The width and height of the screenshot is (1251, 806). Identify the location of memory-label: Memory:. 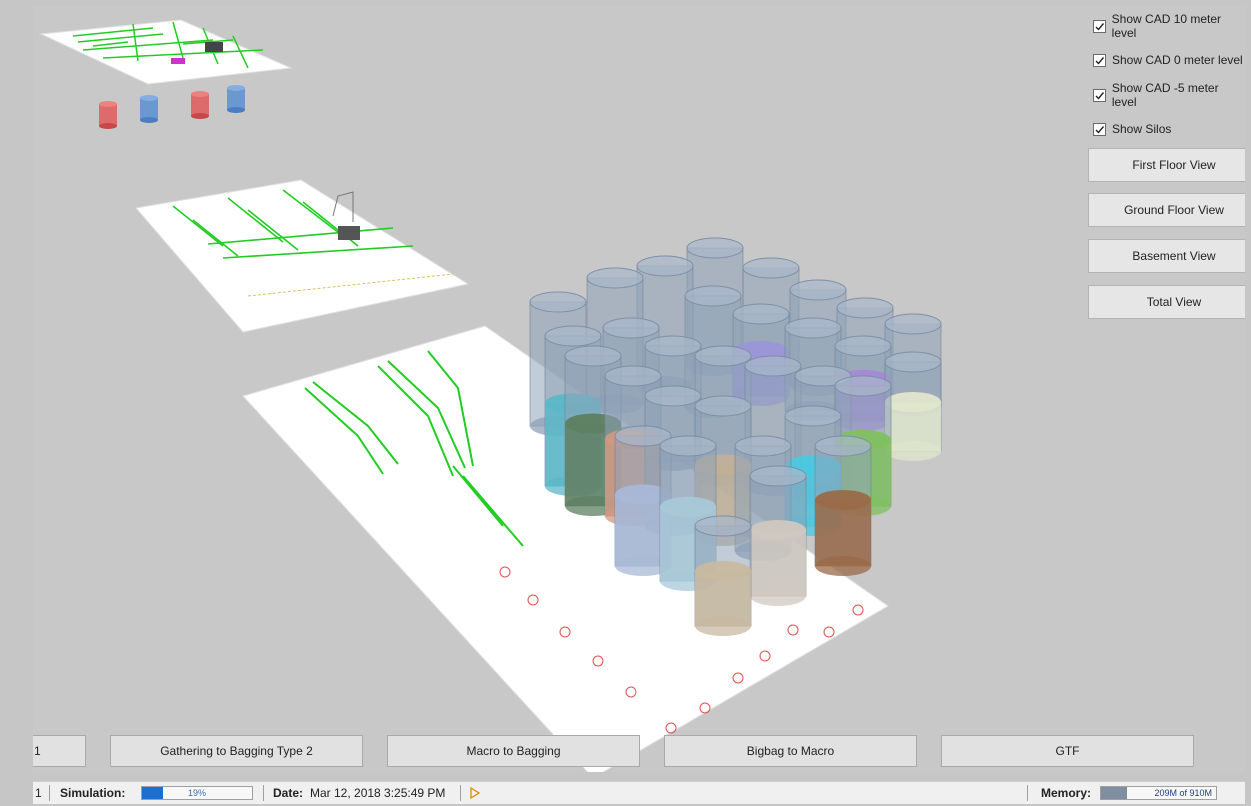
(1066, 793).